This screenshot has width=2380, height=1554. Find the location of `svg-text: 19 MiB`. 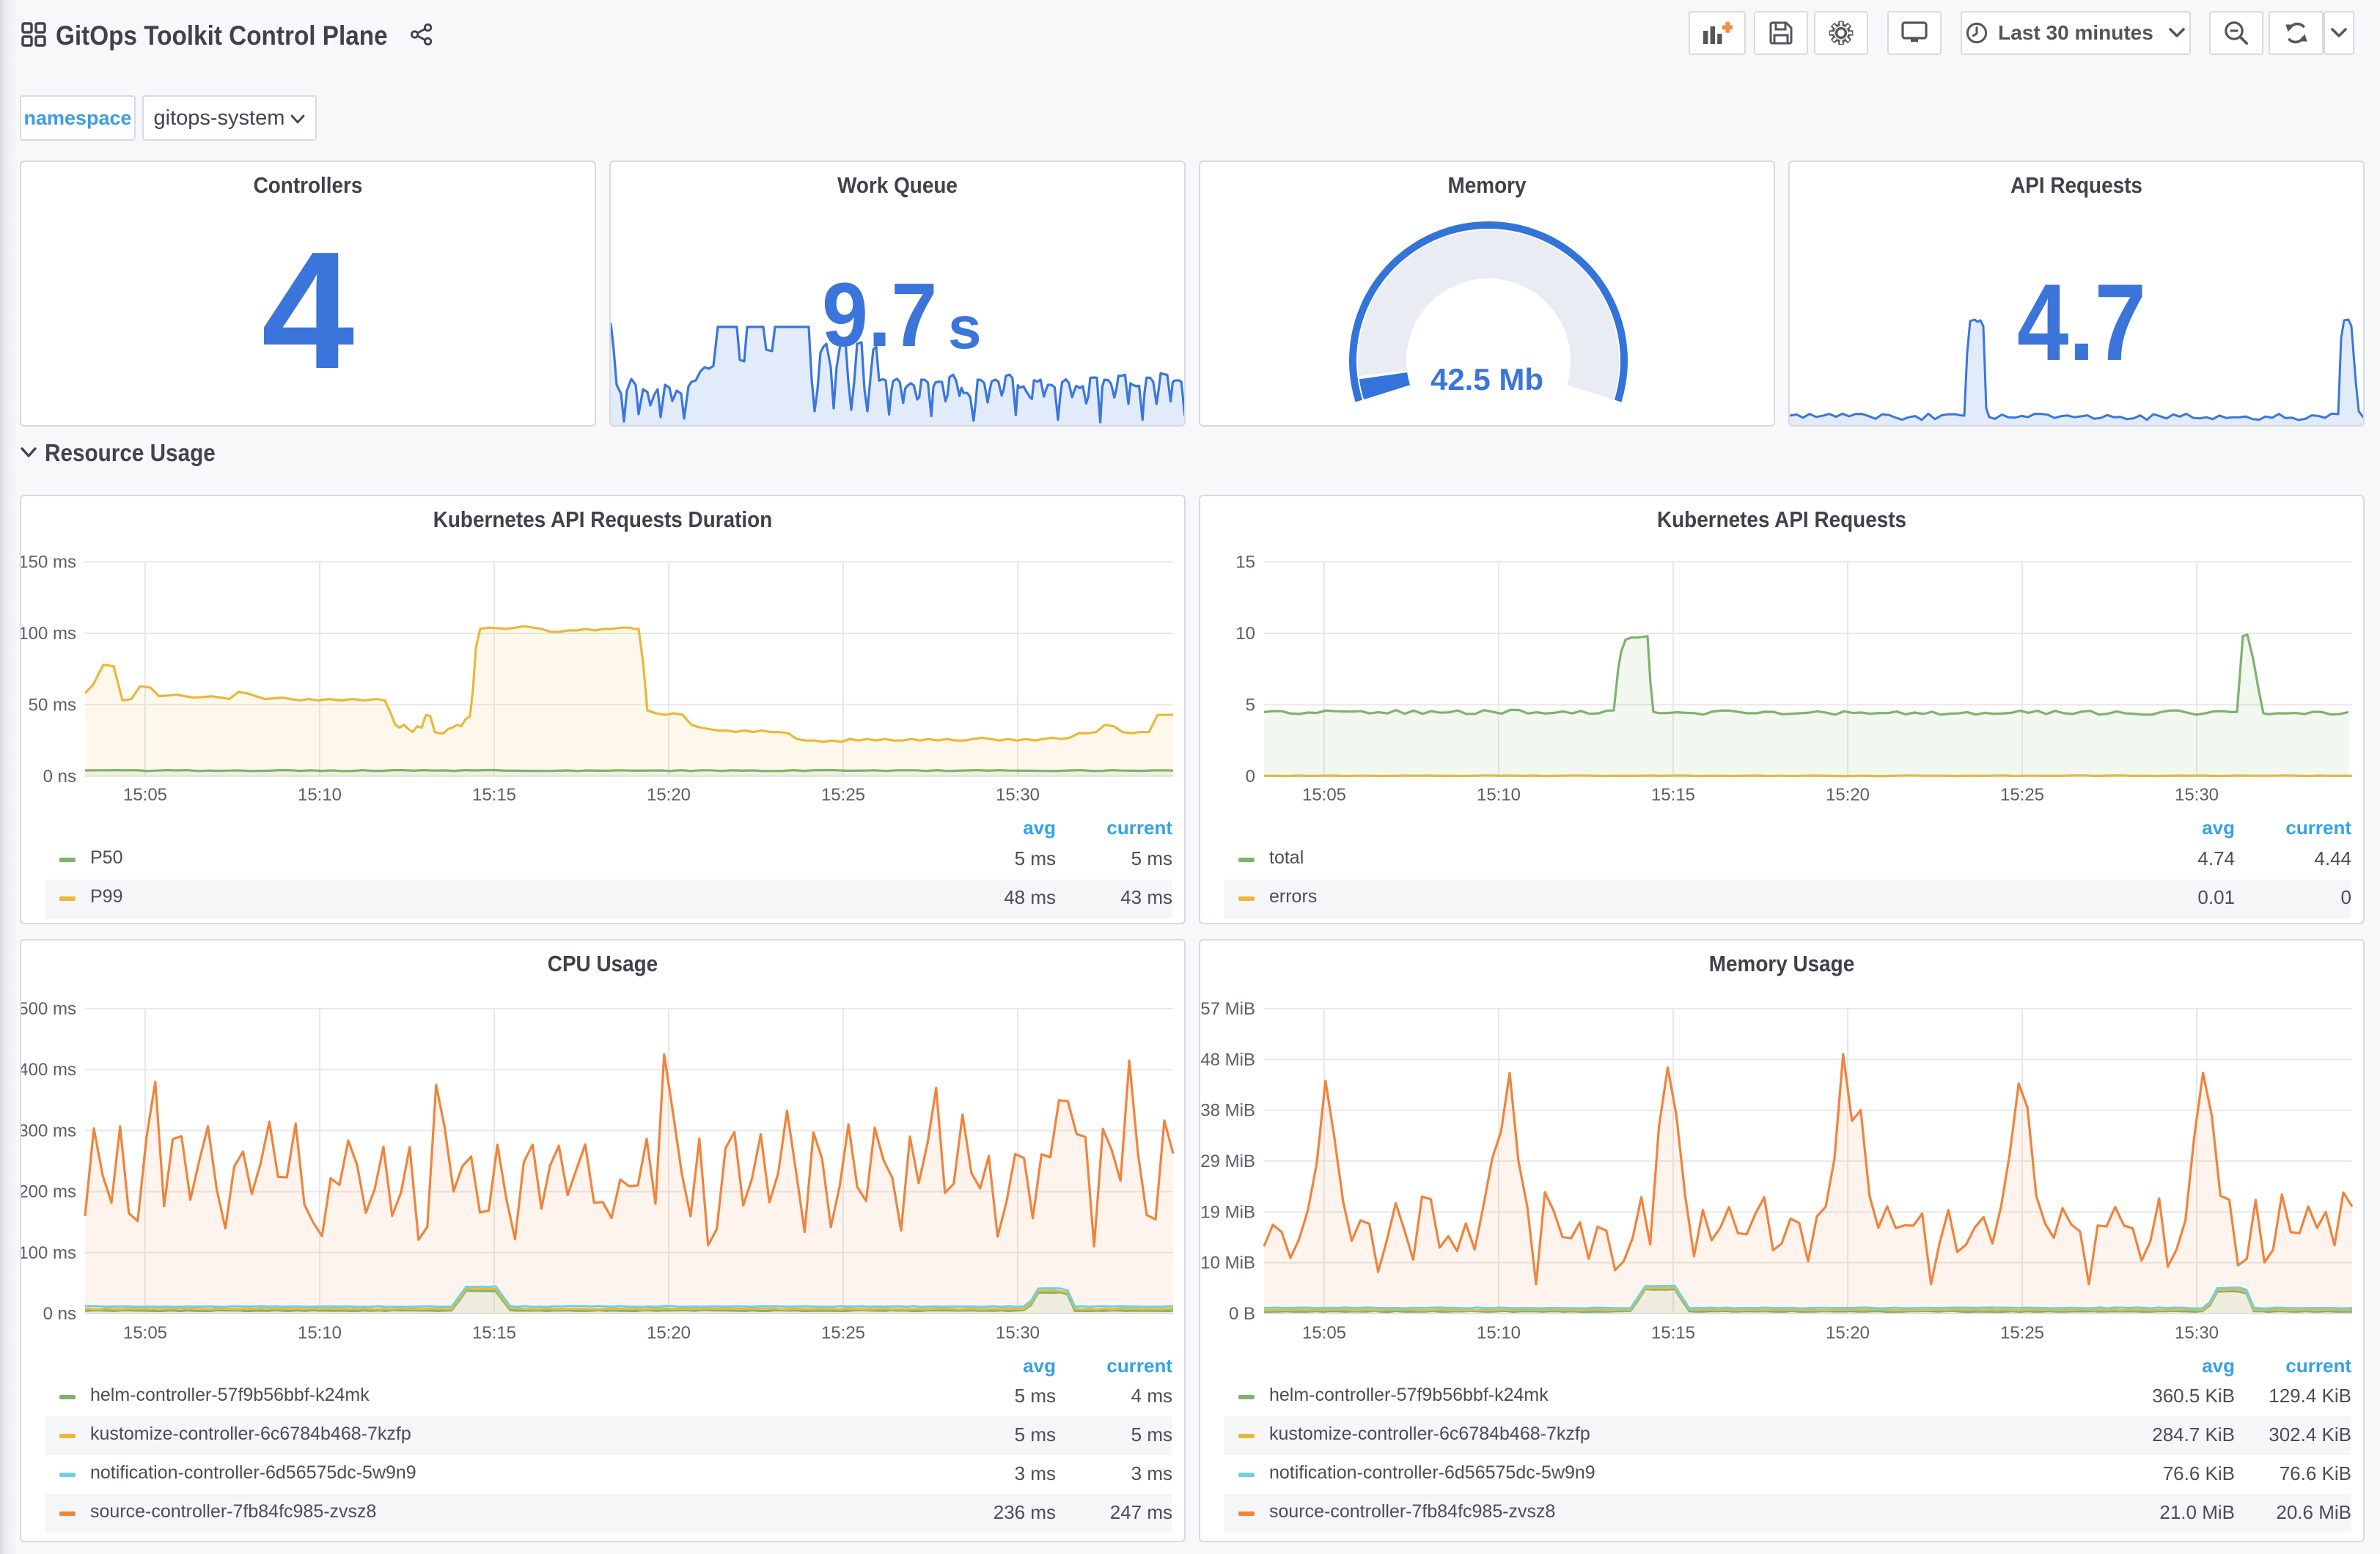

svg-text: 19 MiB is located at coordinates (1227, 1212).